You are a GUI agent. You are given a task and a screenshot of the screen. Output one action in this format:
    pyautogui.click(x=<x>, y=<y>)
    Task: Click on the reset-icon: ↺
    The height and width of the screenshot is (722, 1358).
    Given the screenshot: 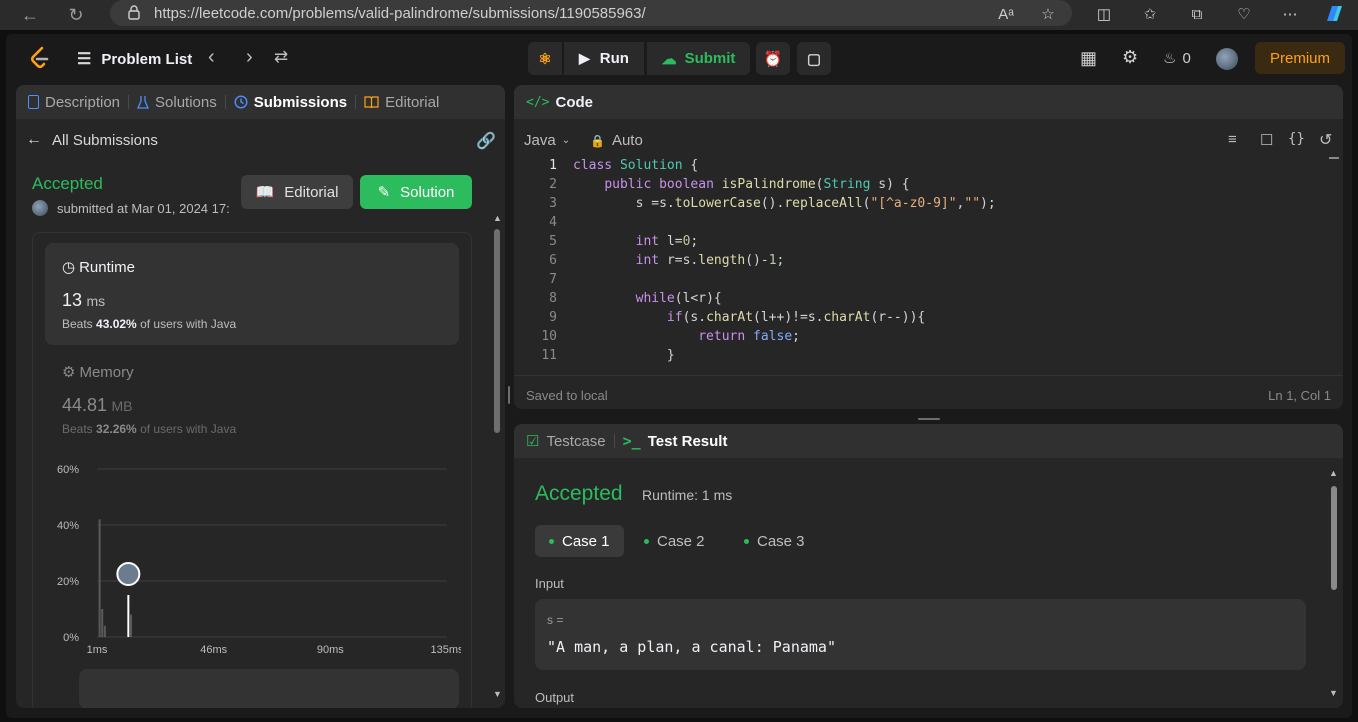 What is the action you would take?
    pyautogui.click(x=1325, y=140)
    